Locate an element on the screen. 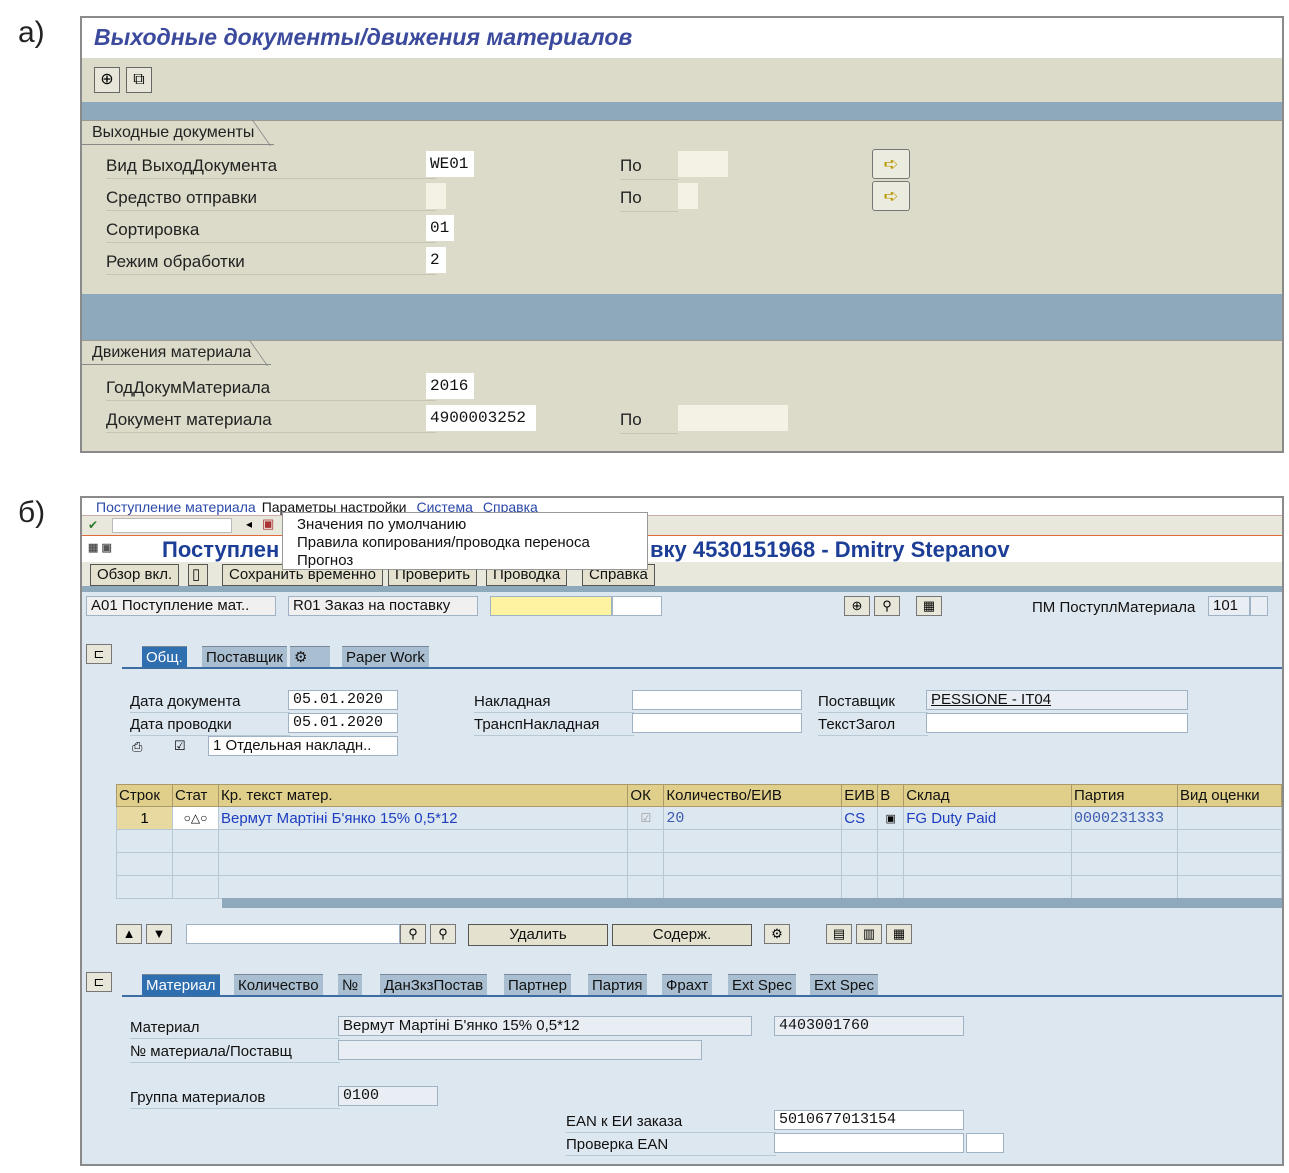 The width and height of the screenshot is (1289, 1173). contents-button: Содерж. is located at coordinates (682, 935).